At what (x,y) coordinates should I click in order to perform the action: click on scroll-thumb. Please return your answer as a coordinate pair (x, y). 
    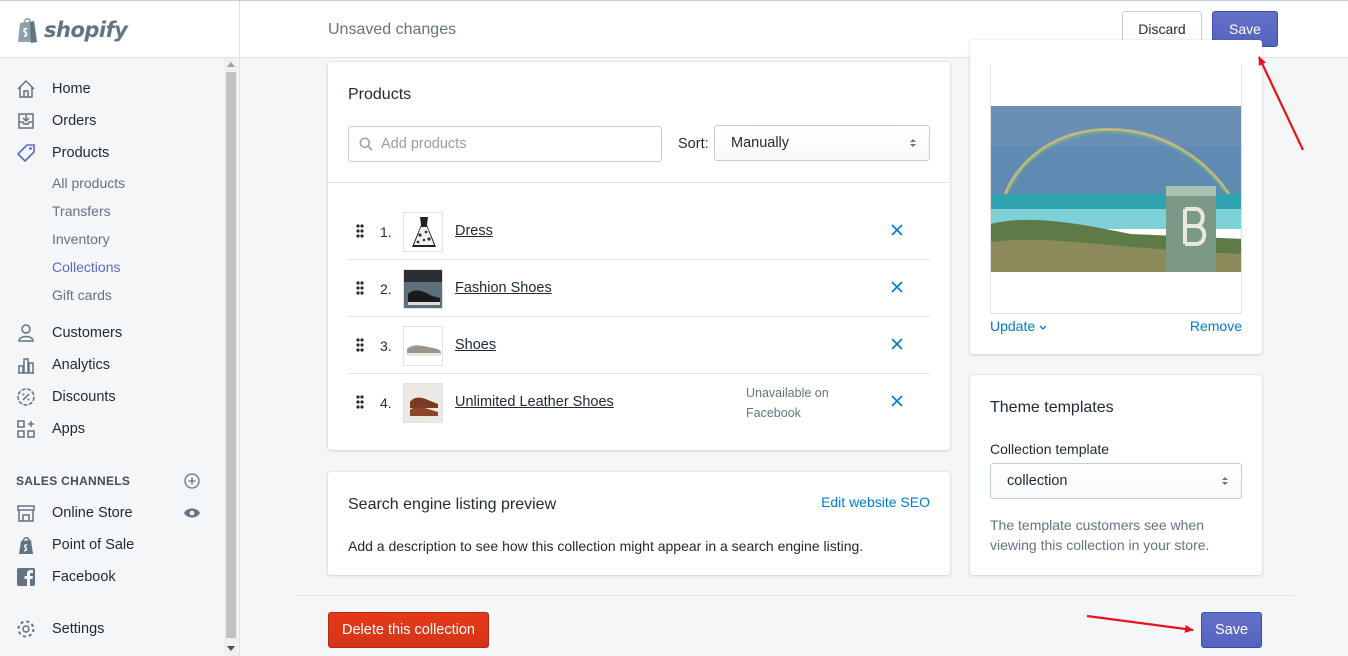
    Looking at the image, I should click on (231, 355).